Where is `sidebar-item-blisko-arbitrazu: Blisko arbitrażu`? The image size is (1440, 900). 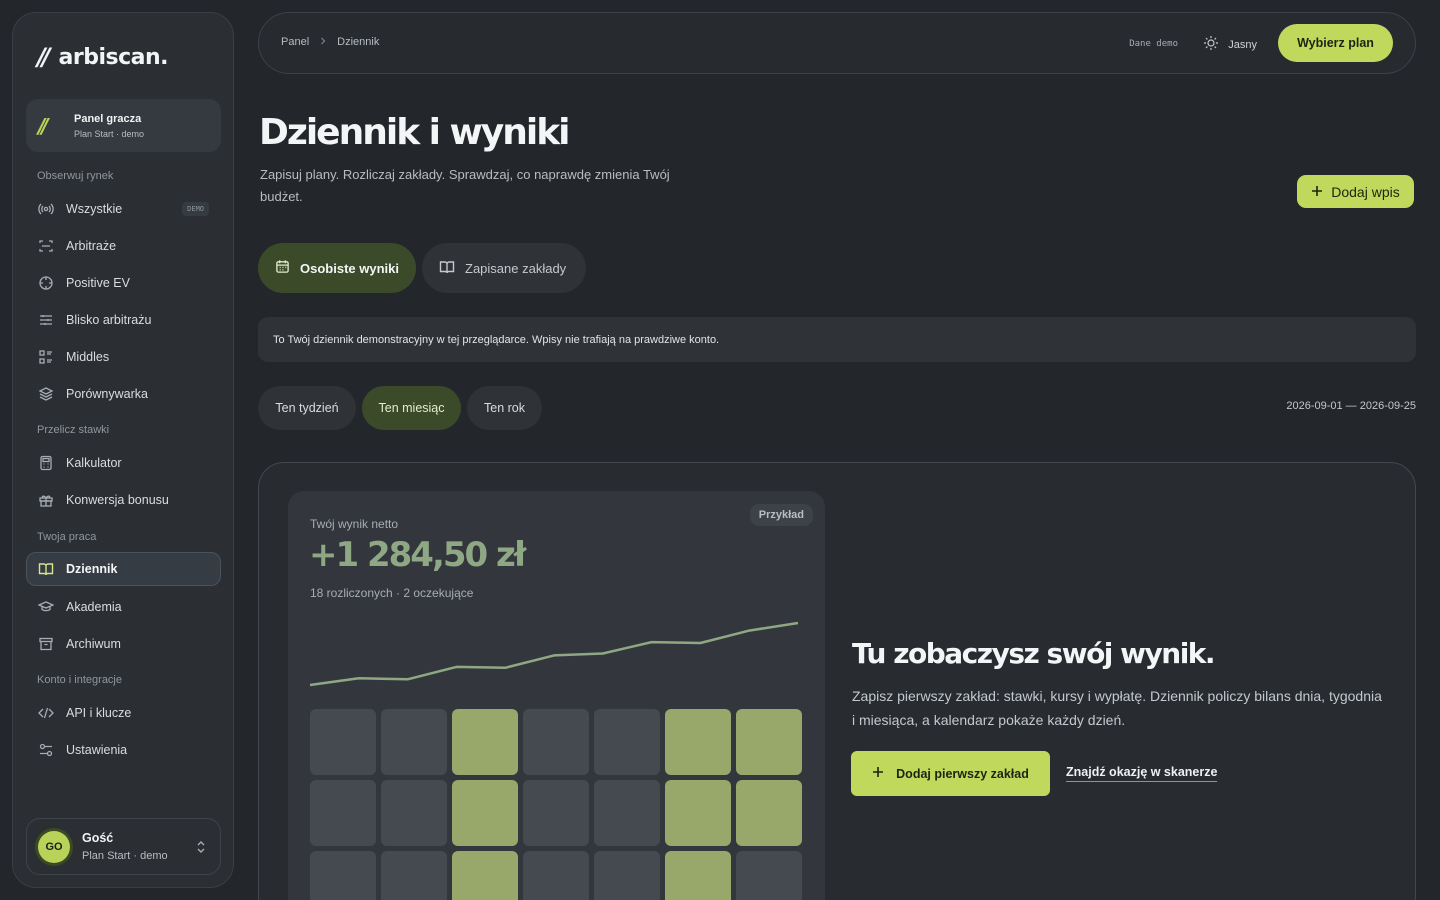 sidebar-item-blisko-arbitrazu: Blisko arbitrażu is located at coordinates (123, 320).